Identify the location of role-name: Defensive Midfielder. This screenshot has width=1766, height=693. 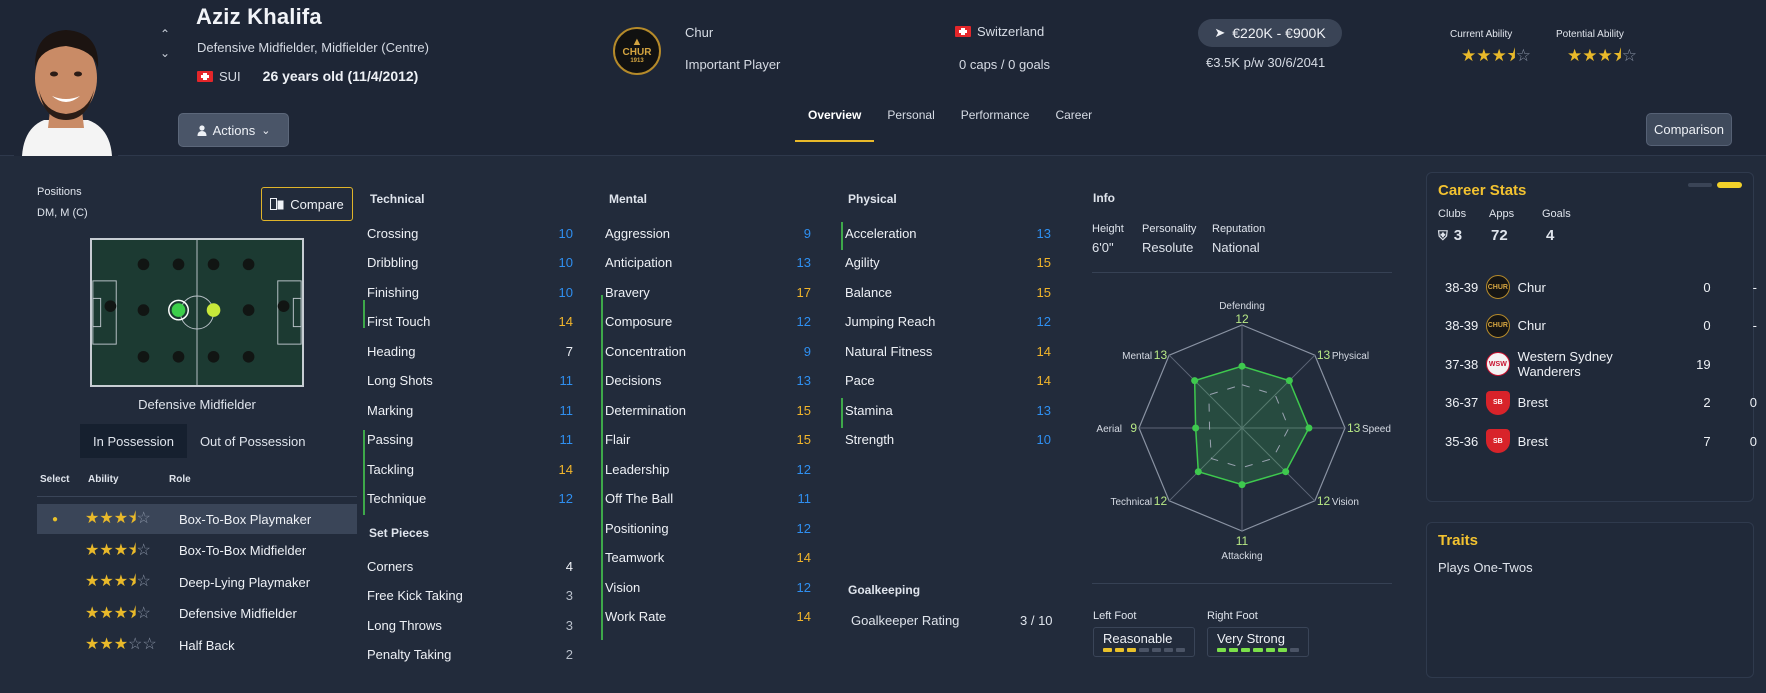
(238, 613).